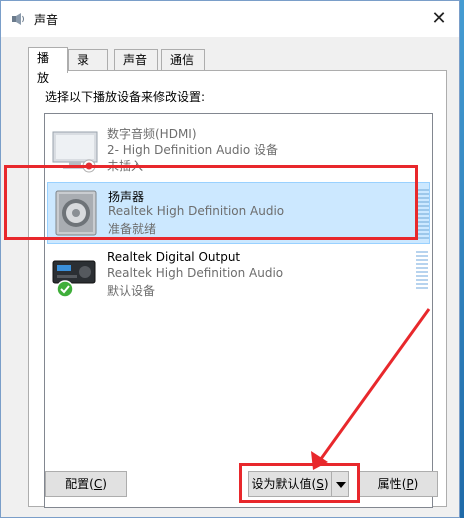 Image resolution: width=464 pixels, height=518 pixels. What do you see at coordinates (410, 484) in the screenshot?
I see `properties-mnemonic: P` at bounding box center [410, 484].